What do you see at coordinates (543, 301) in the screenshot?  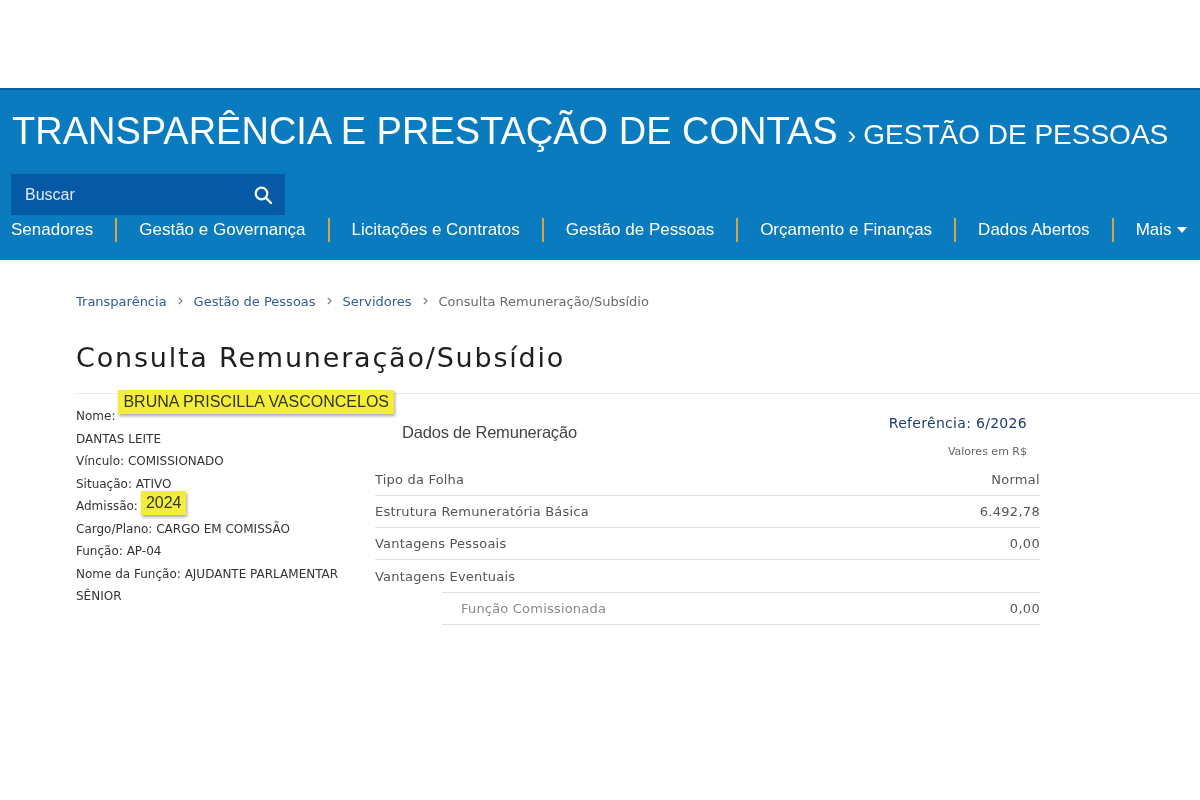 I see `breadcrumb-current: Consulta Remuneração/Subsídio` at bounding box center [543, 301].